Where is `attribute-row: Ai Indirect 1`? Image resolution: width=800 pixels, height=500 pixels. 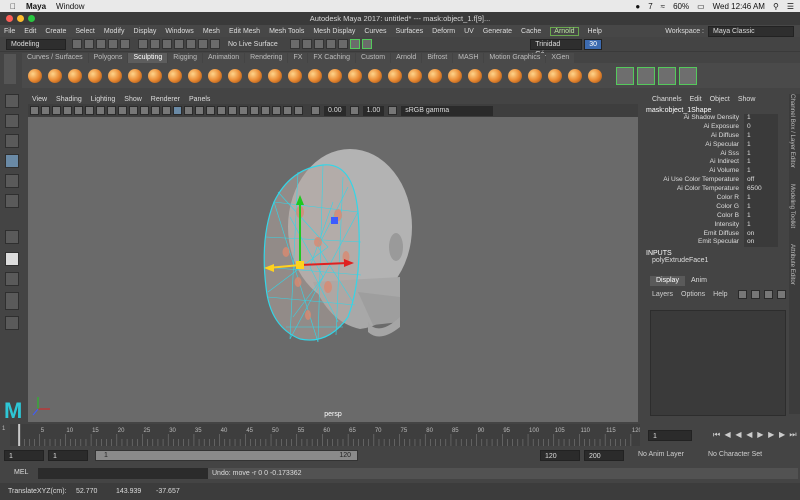 attribute-row: Ai Indirect 1 is located at coordinates (717, 163).